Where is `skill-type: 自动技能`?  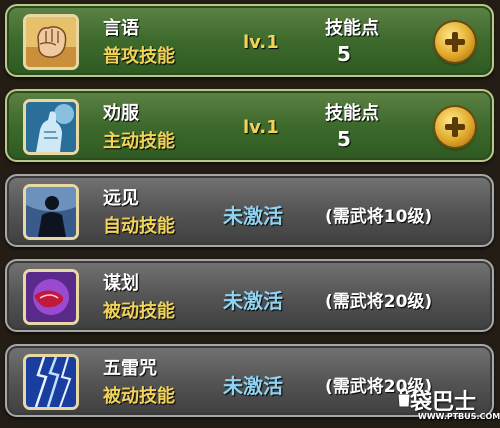
skill-type: 自动技能 is located at coordinates (139, 226).